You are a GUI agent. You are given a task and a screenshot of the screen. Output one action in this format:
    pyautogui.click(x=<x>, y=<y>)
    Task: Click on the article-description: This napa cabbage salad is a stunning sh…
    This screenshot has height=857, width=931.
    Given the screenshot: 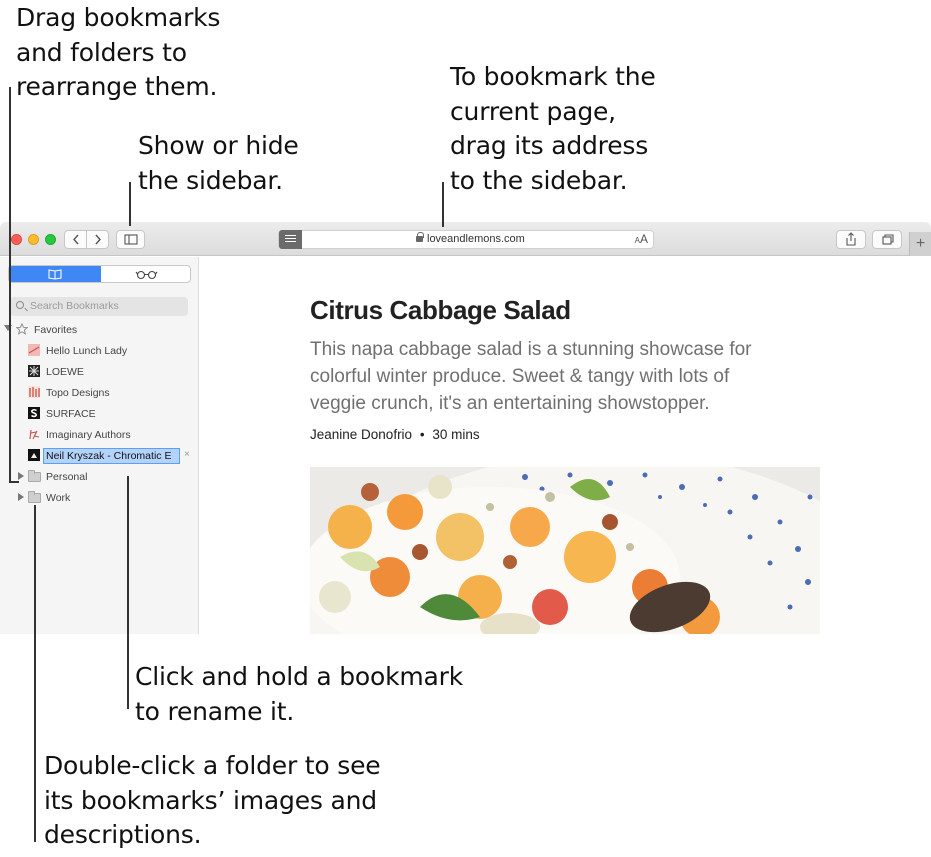 What is the action you would take?
    pyautogui.click(x=560, y=376)
    